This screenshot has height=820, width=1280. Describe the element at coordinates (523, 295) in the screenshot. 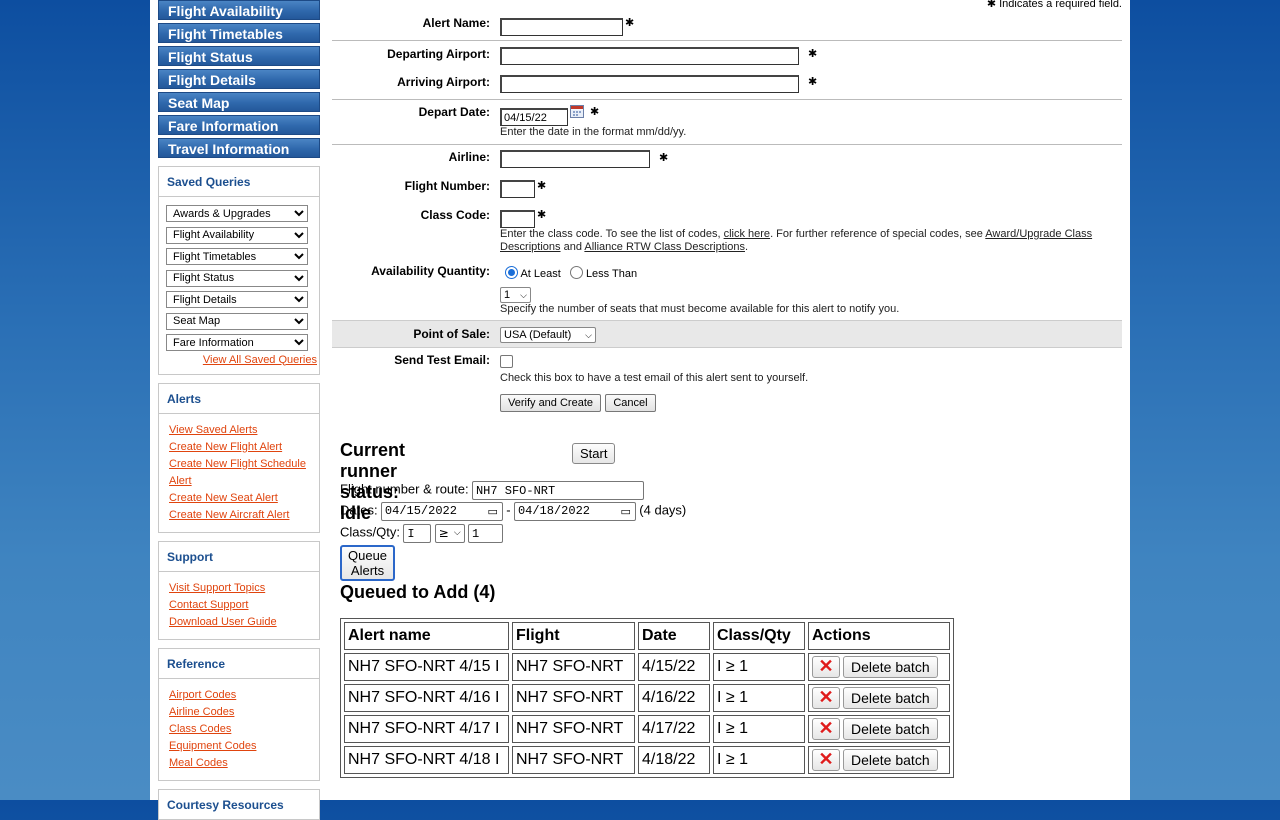

I see `chevron-down-icon: ⌵` at that location.